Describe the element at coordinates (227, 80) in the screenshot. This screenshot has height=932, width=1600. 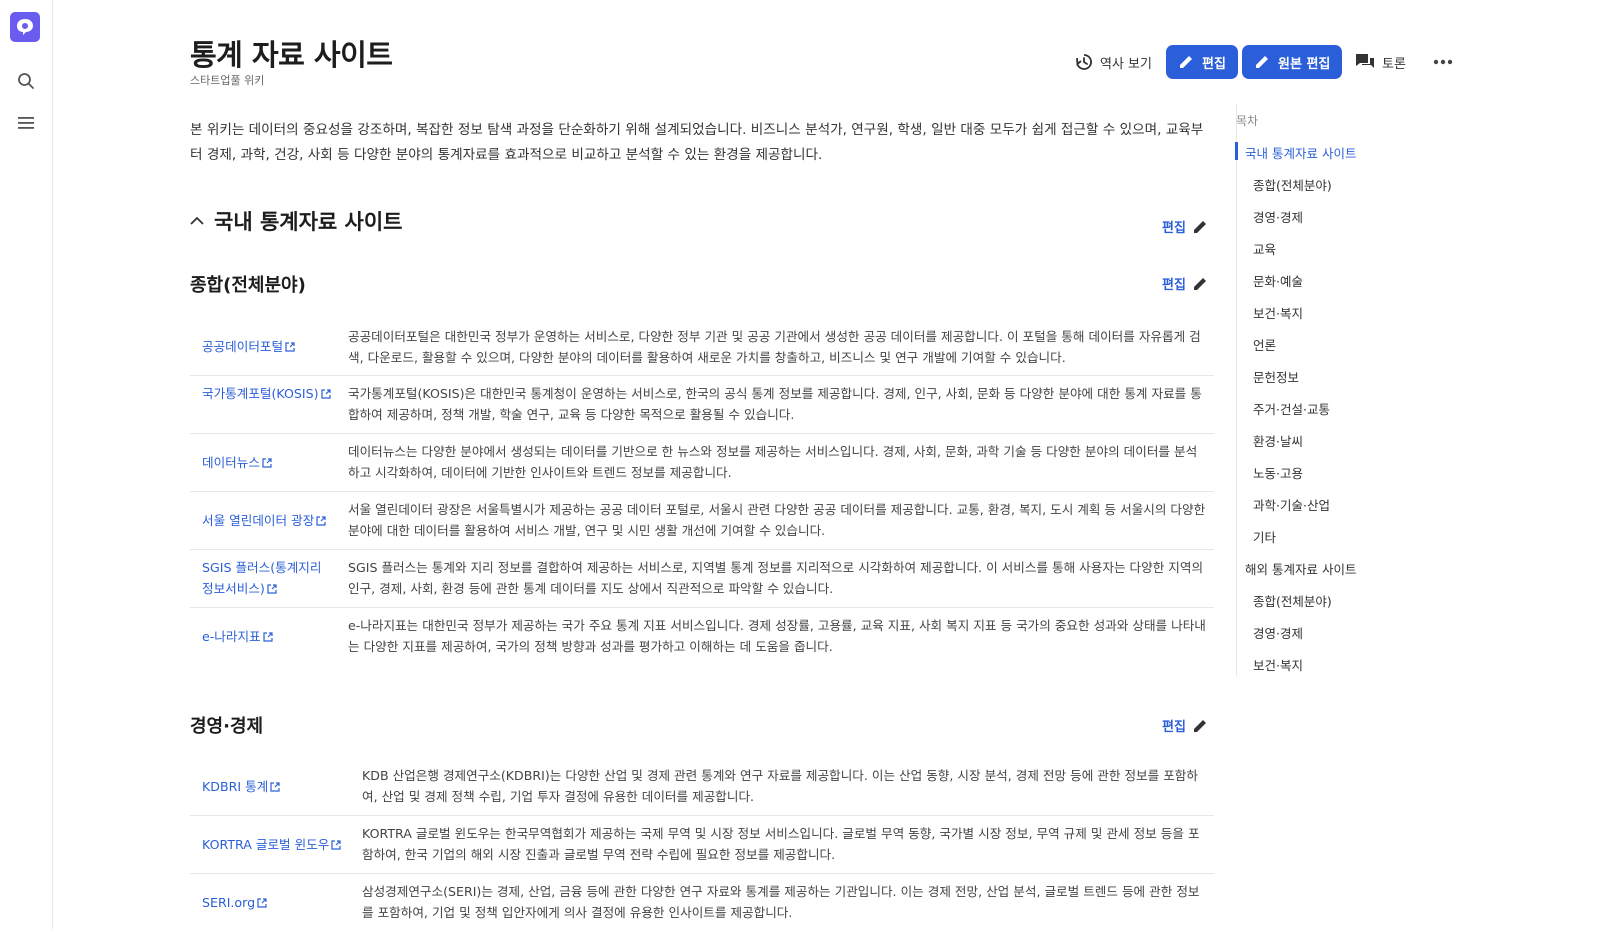
I see `page-subtitle: 스타트업풀 위키` at that location.